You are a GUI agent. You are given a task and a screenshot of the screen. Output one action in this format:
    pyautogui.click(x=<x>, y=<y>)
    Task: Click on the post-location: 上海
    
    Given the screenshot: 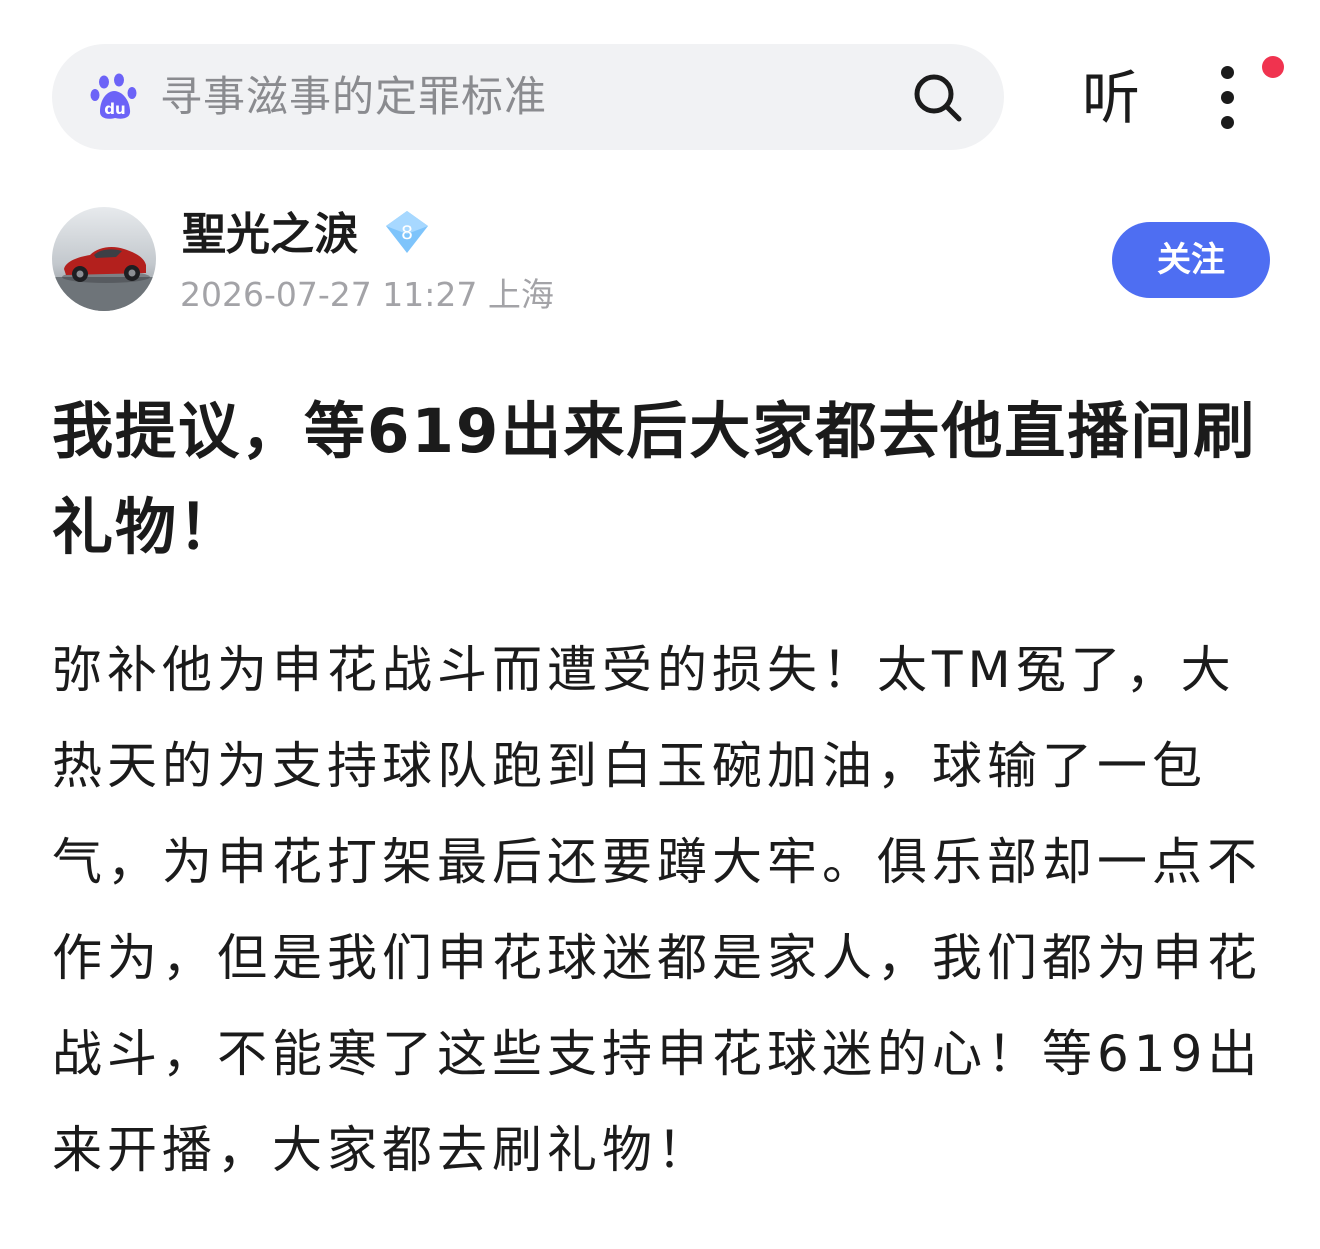 What is the action you would take?
    pyautogui.click(x=520, y=294)
    